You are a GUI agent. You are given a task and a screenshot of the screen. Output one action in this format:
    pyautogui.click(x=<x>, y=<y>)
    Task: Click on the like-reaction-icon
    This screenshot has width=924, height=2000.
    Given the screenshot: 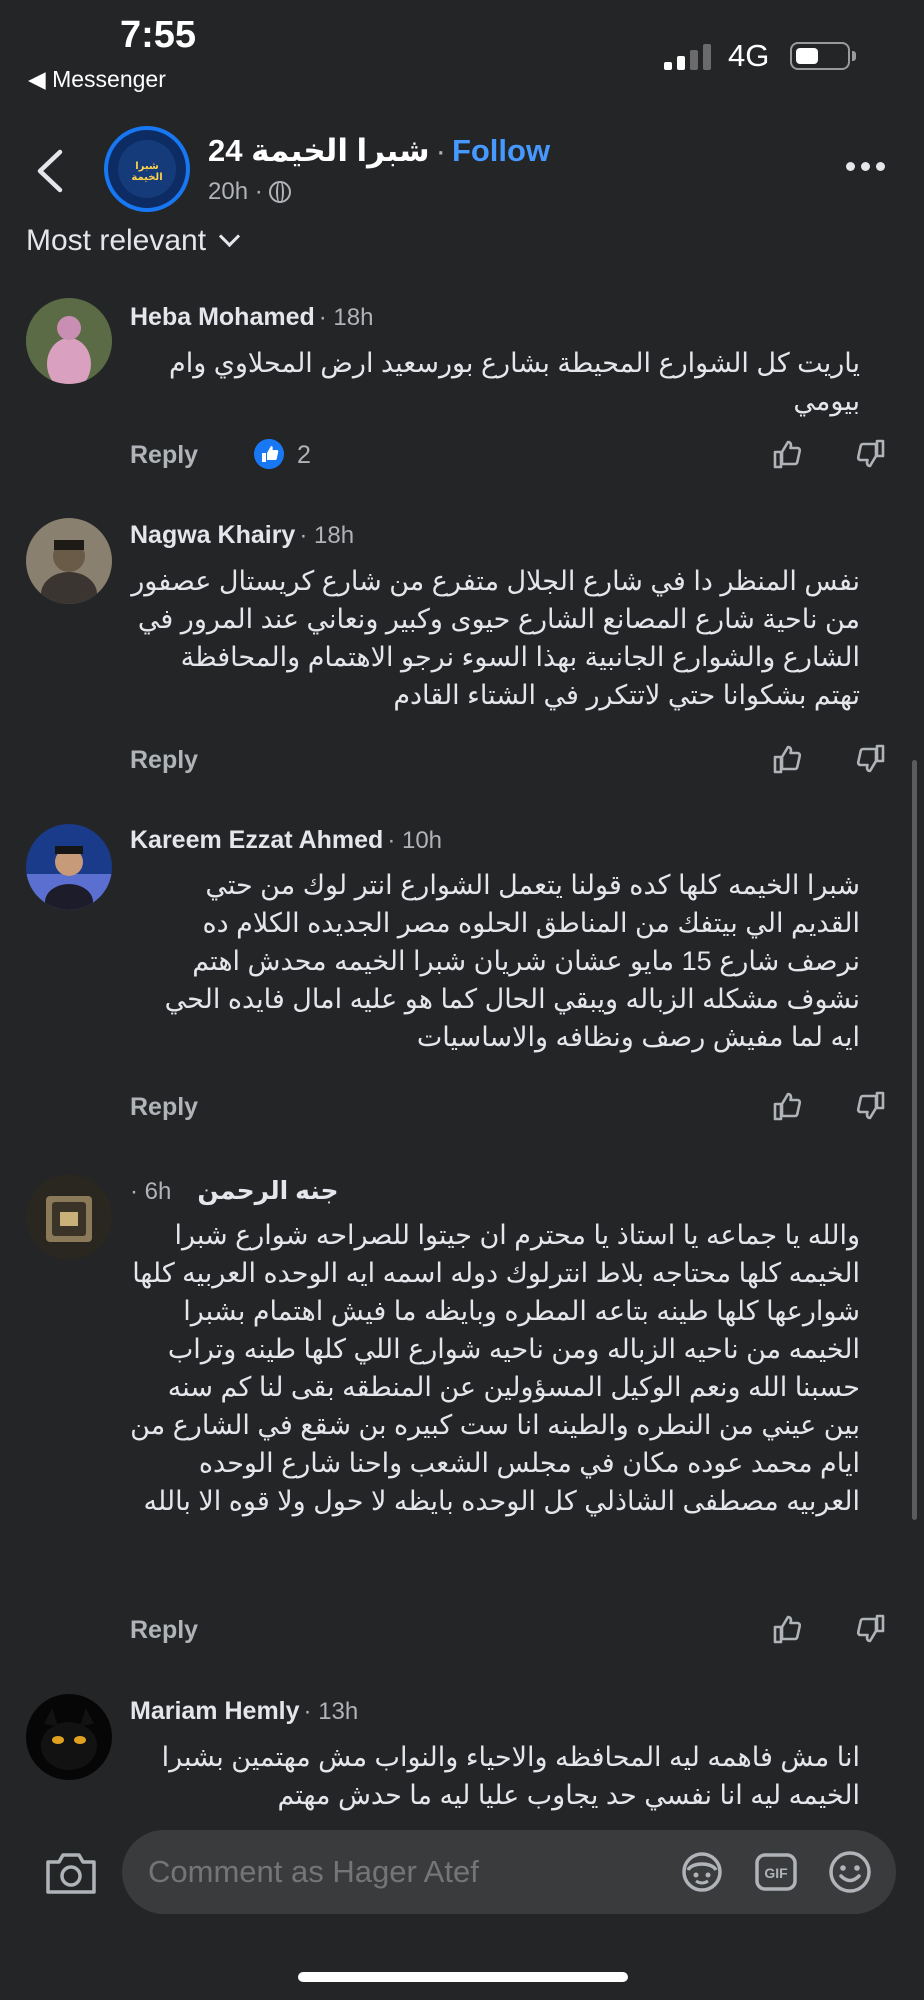 What is the action you would take?
    pyautogui.click(x=269, y=454)
    